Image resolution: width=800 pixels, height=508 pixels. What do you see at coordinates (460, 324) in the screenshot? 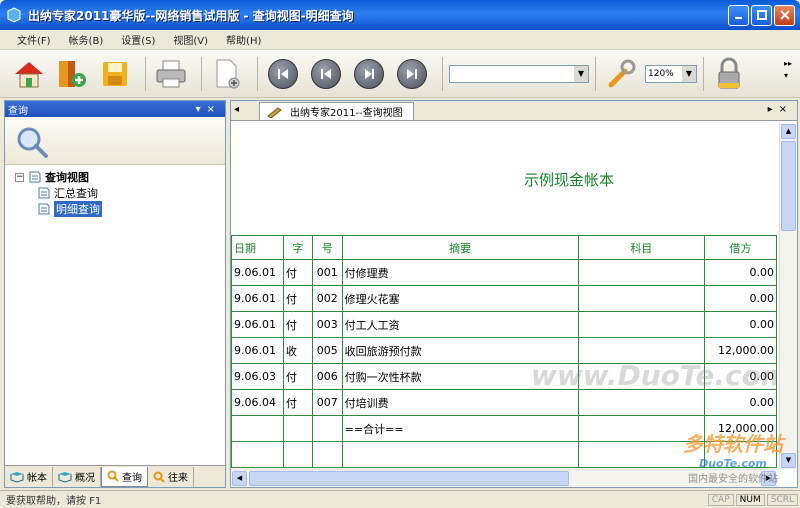
I see `table-cell: 付工人工资` at bounding box center [460, 324].